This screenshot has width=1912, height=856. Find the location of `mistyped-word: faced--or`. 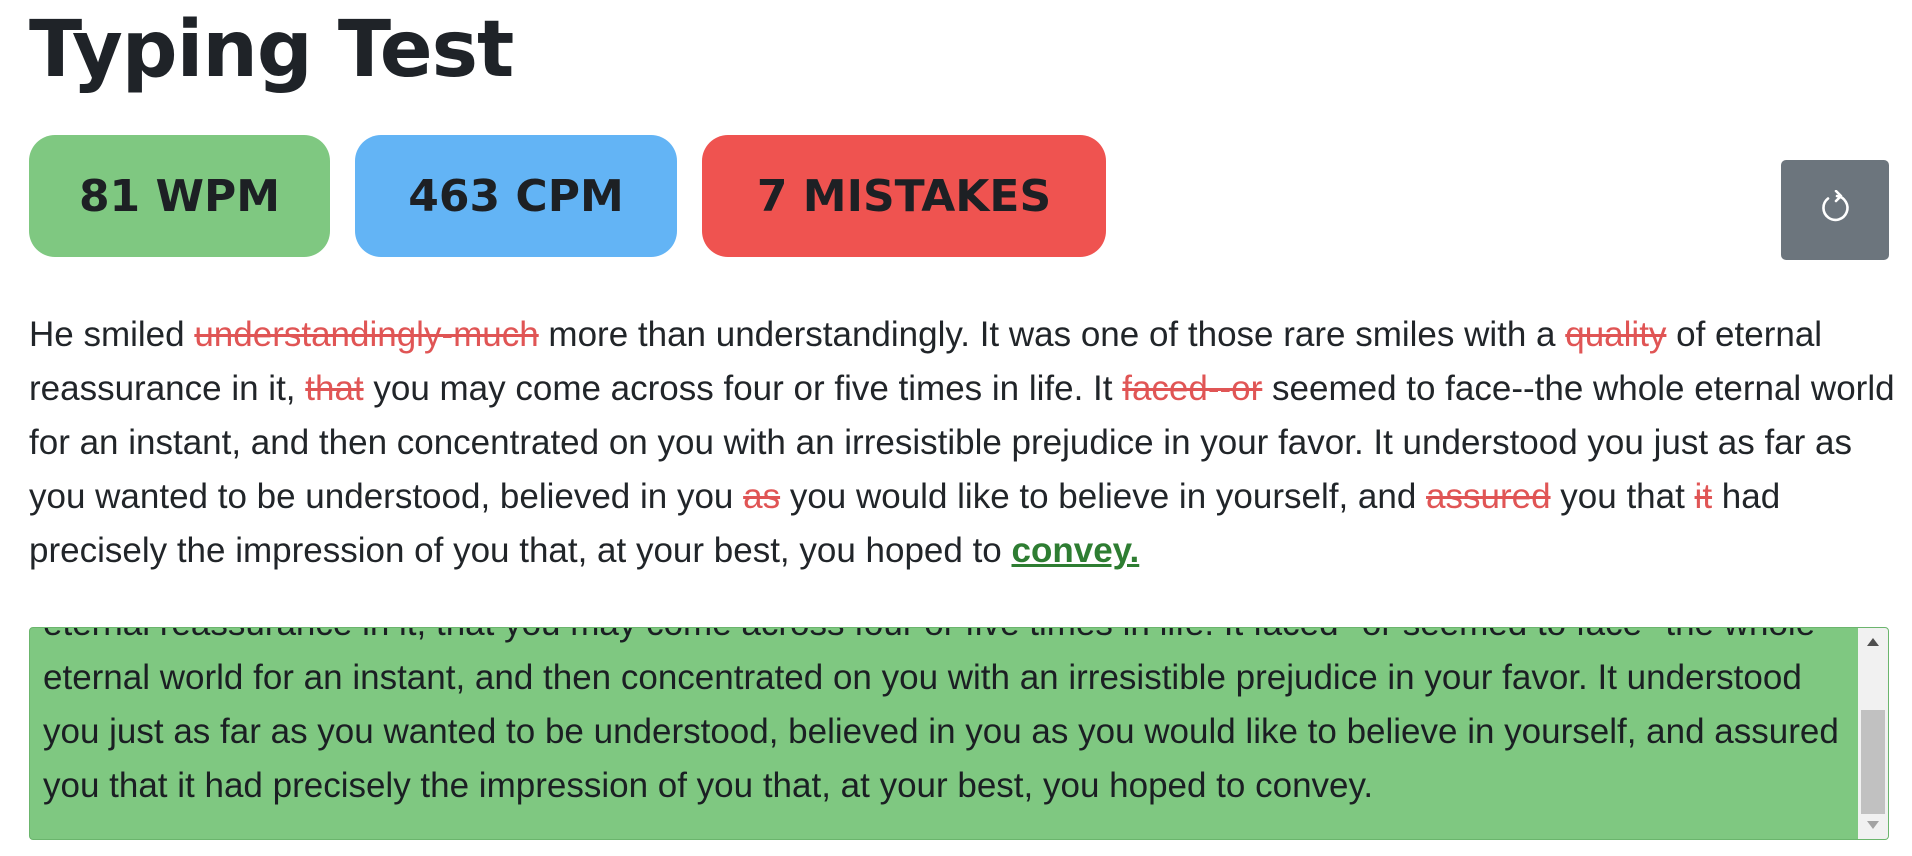

mistyped-word: faced--or is located at coordinates (1192, 388).